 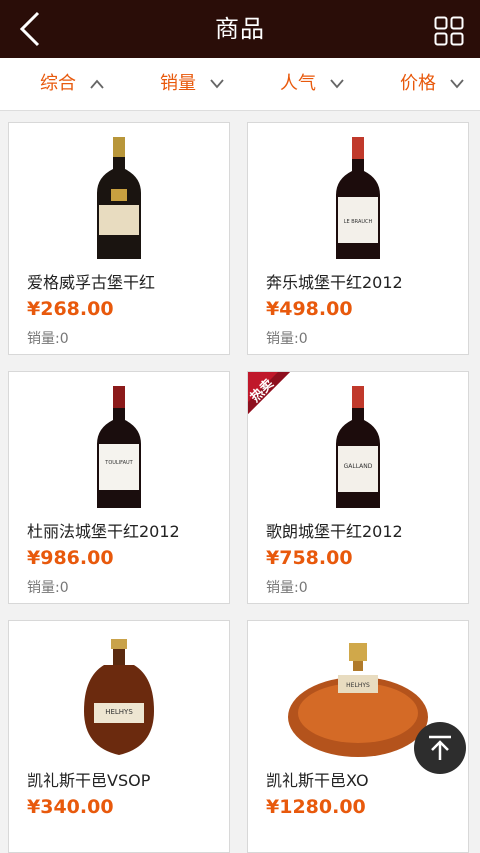 I want to click on product-name: 杜丽法城堡干红2012, so click(x=103, y=531).